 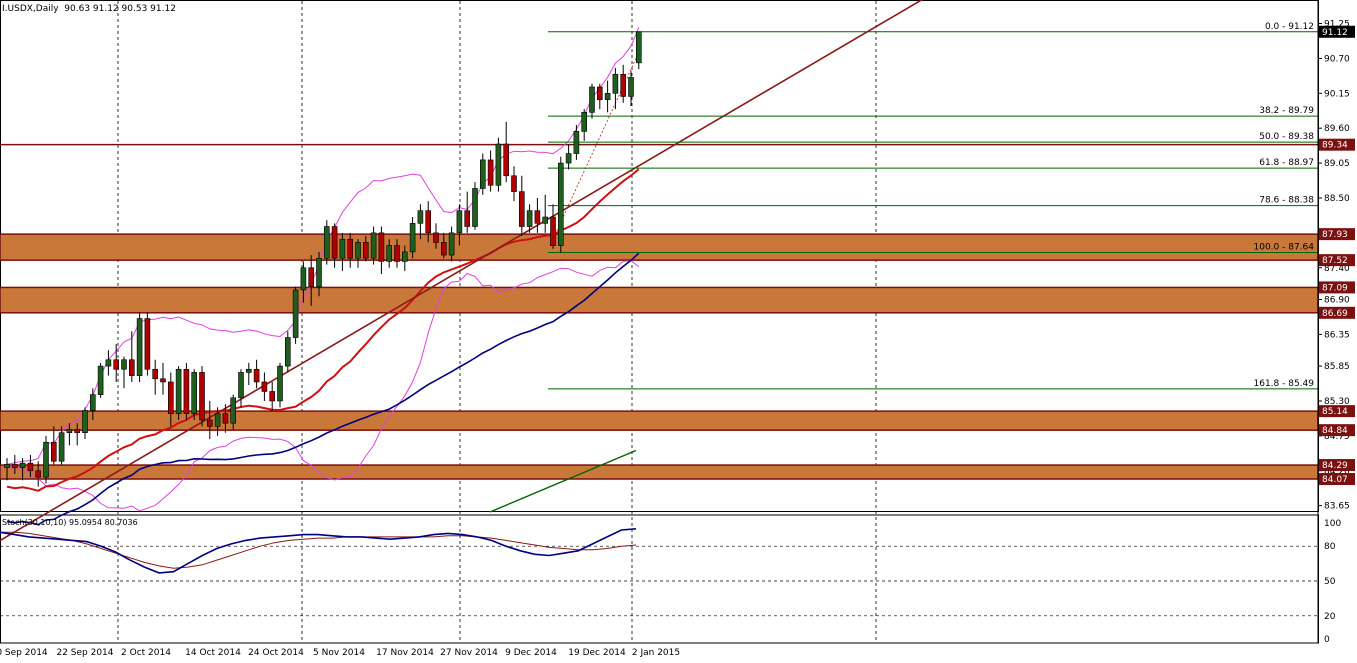 What do you see at coordinates (1330, 547) in the screenshot?
I see `stoch-tick-label: 80` at bounding box center [1330, 547].